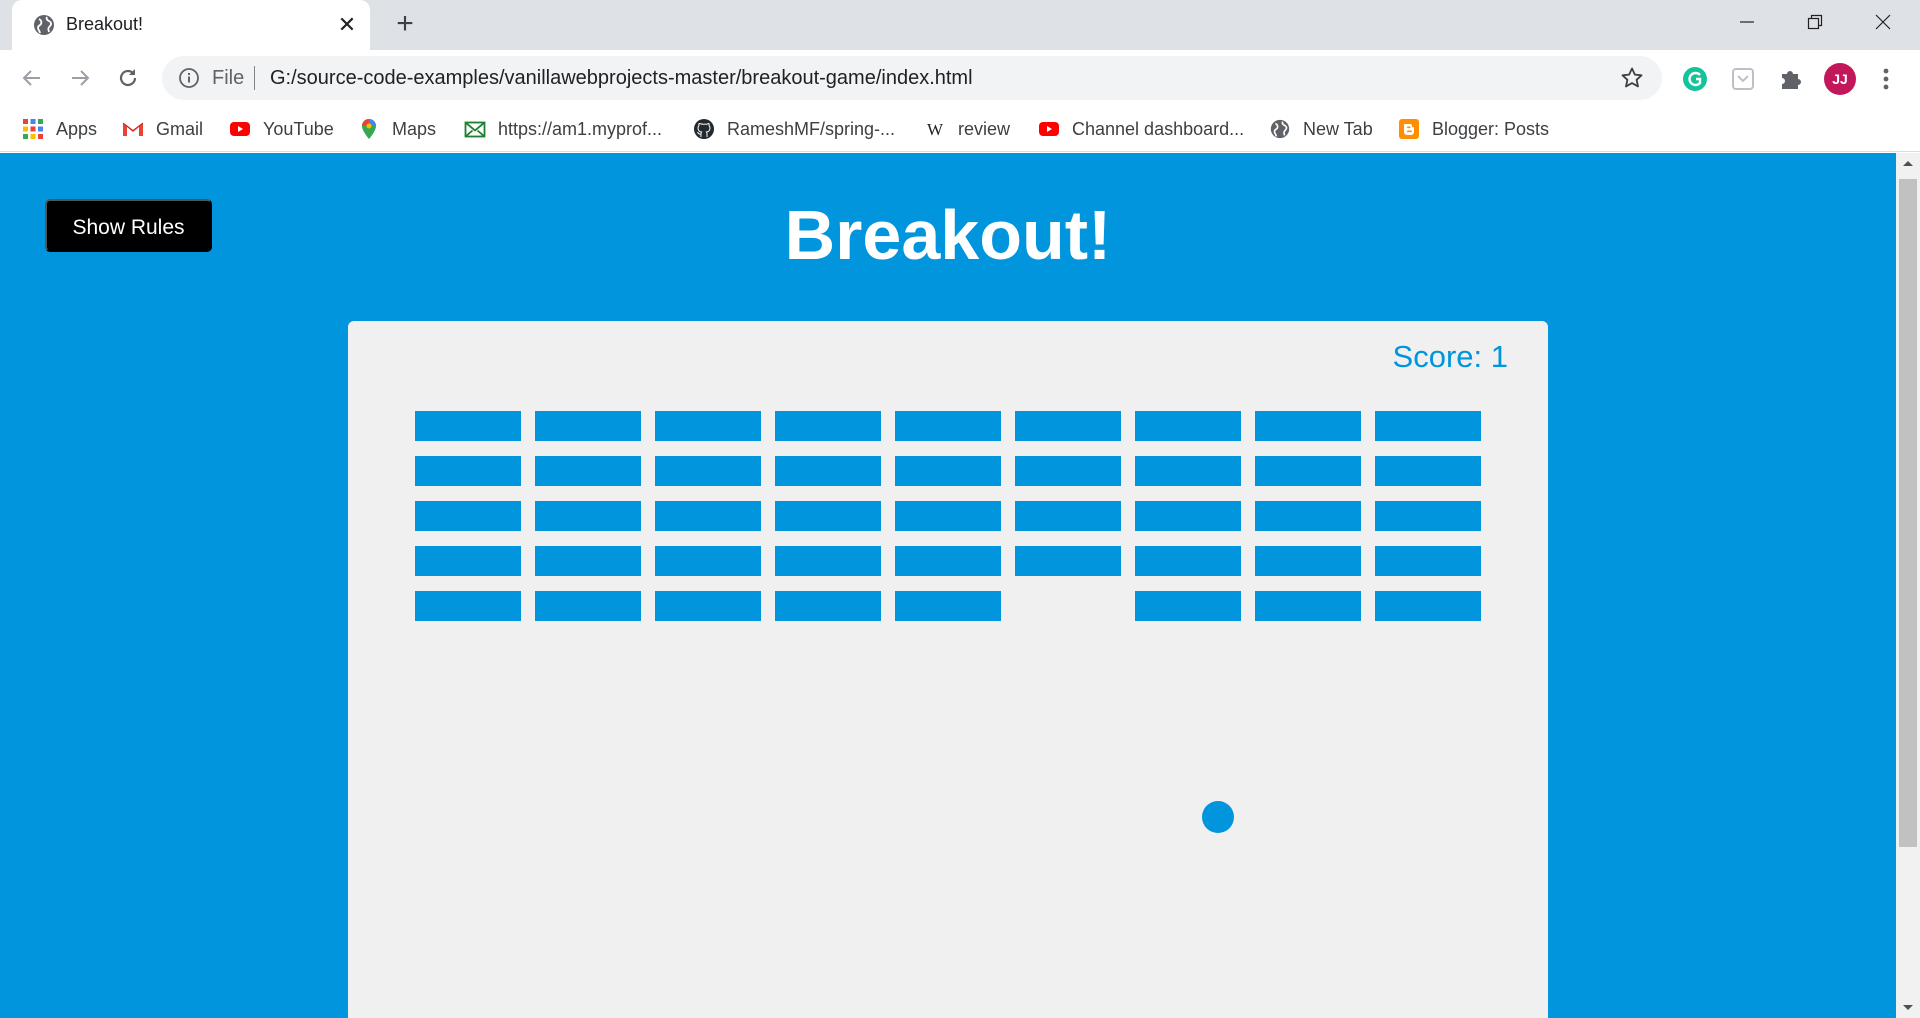 Image resolution: width=1920 pixels, height=1018 pixels. Describe the element at coordinates (475, 129) in the screenshot. I see `mail-icon` at that location.